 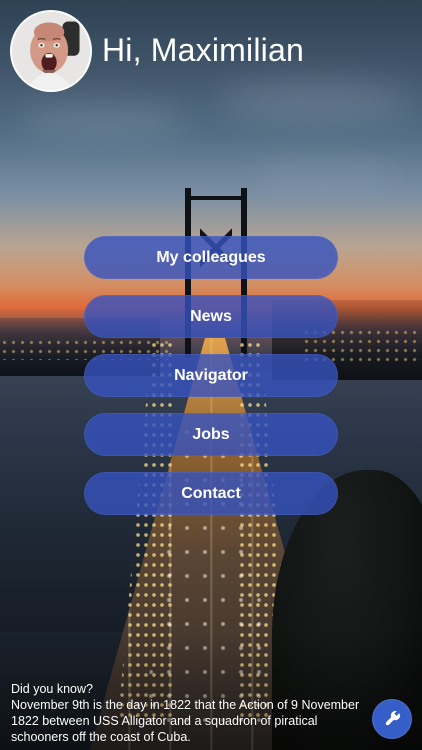 I want to click on did-you-know-title: Did you know?, so click(x=52, y=689).